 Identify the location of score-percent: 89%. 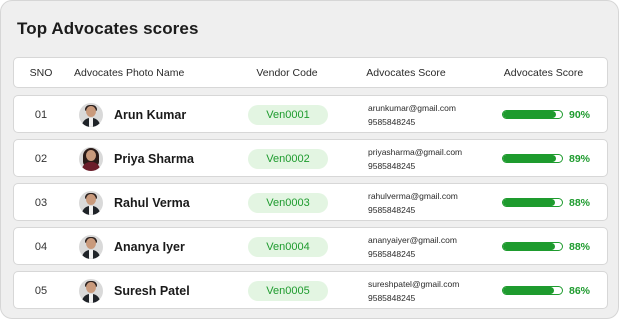
(580, 159).